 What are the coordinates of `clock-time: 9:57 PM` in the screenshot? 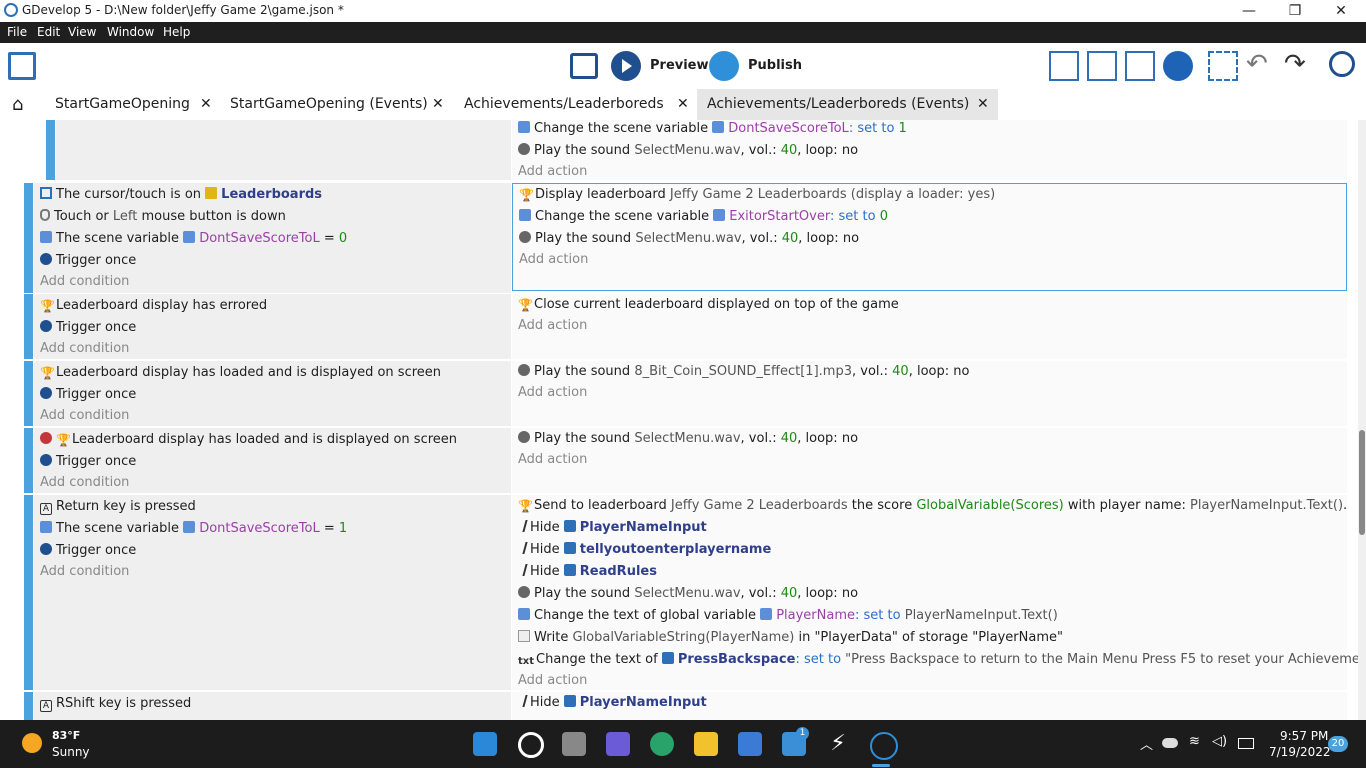 It's located at (1304, 736).